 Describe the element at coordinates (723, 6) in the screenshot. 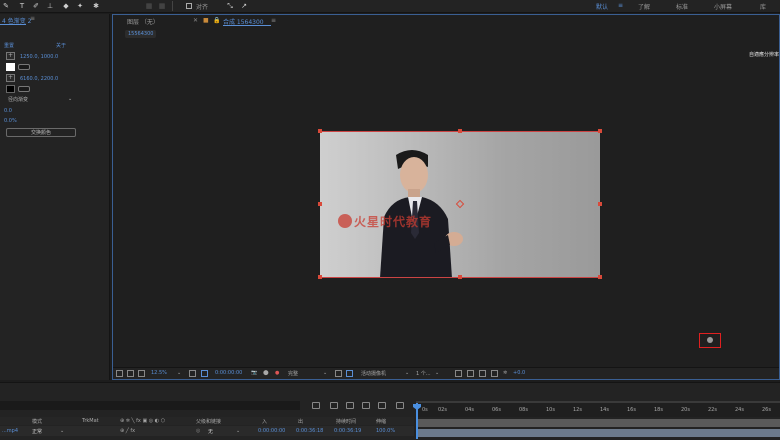

I see `workspace-small-screen: 小屏幕` at that location.